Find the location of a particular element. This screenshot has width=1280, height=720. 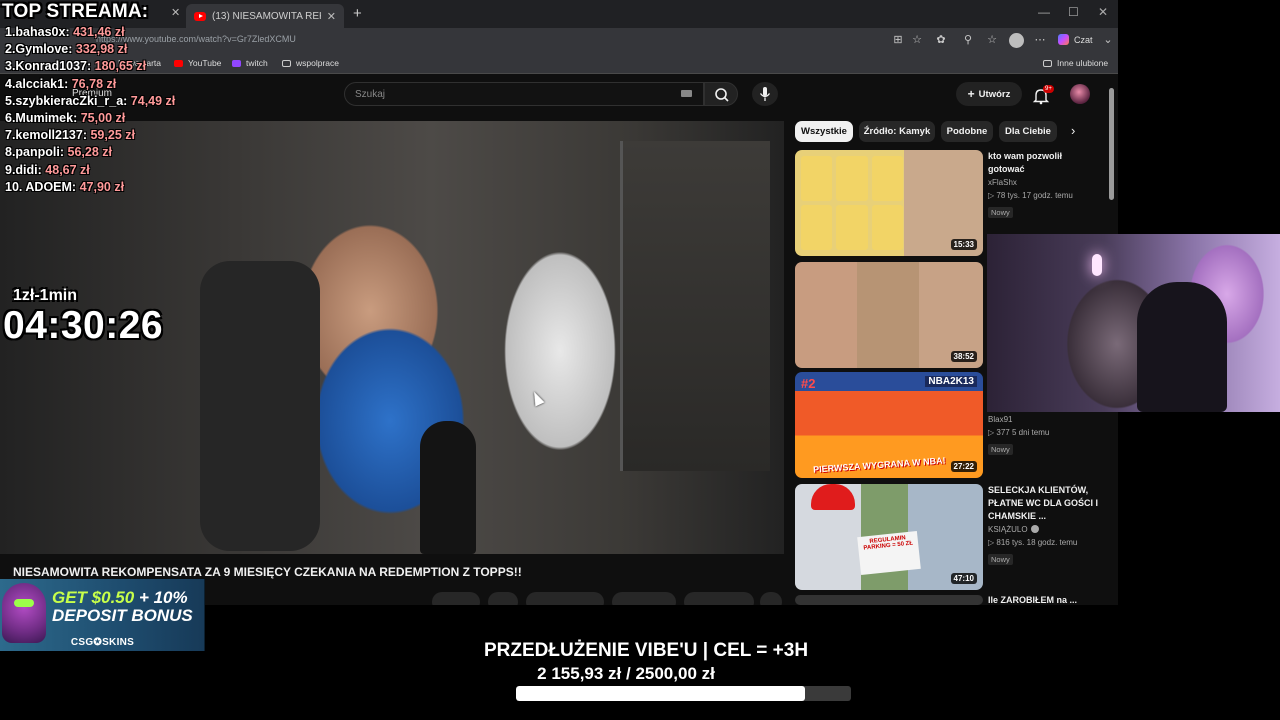

search-input: Szukaj is located at coordinates (524, 94).